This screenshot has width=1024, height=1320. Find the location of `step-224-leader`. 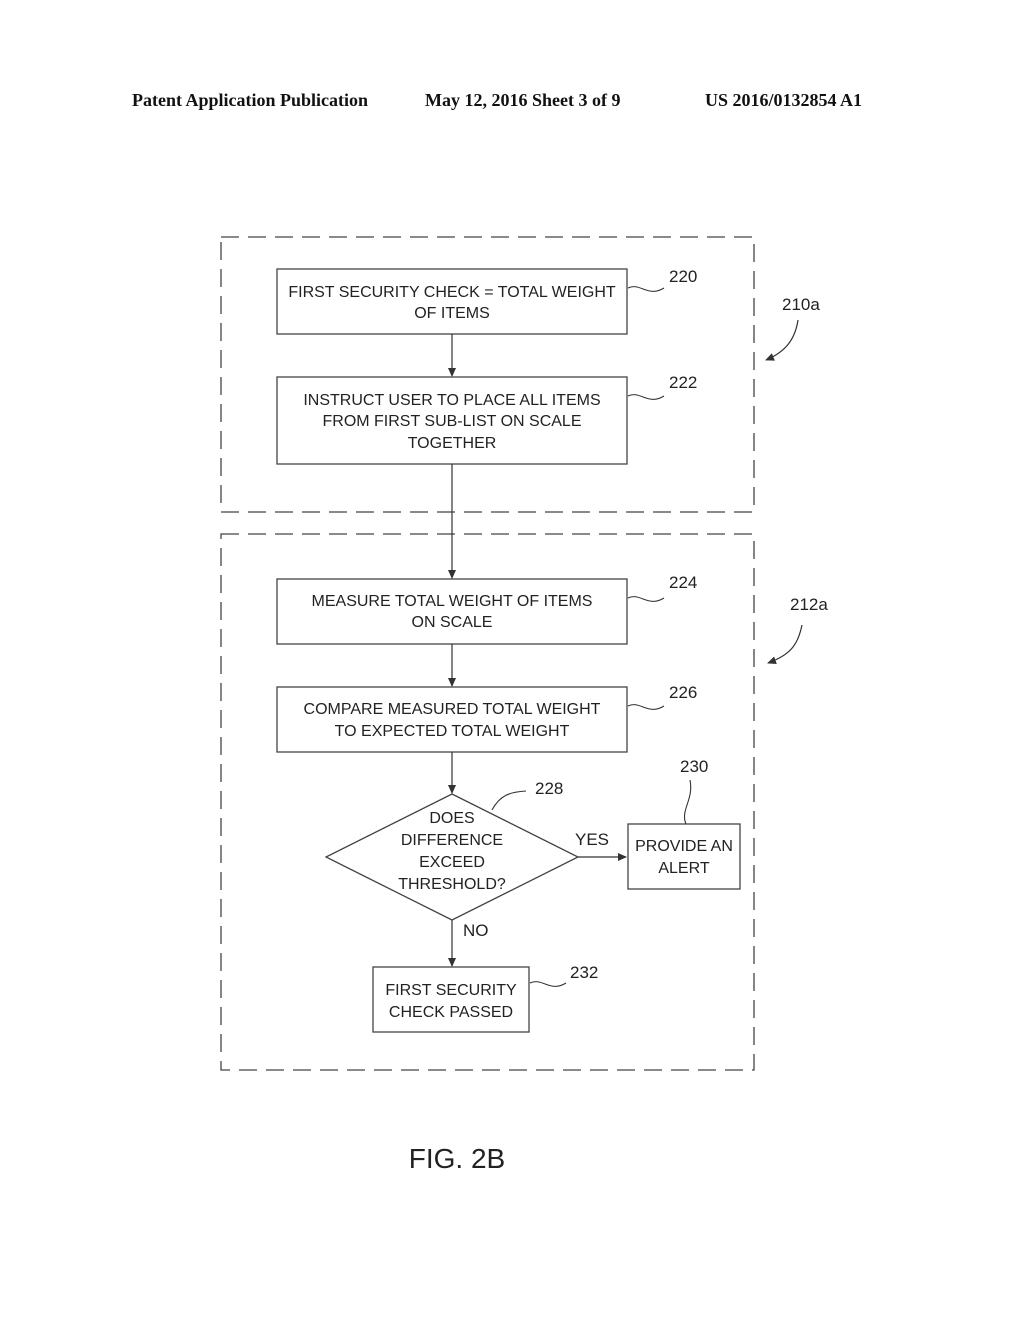

step-224-leader is located at coordinates (646, 599).